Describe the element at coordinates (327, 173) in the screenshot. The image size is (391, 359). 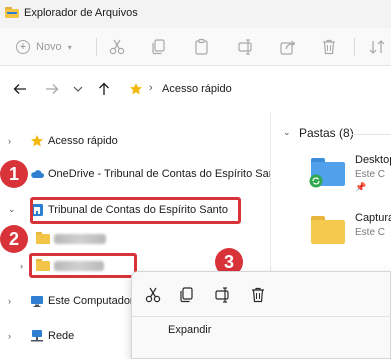
I see `desktop-folder-icon` at that location.